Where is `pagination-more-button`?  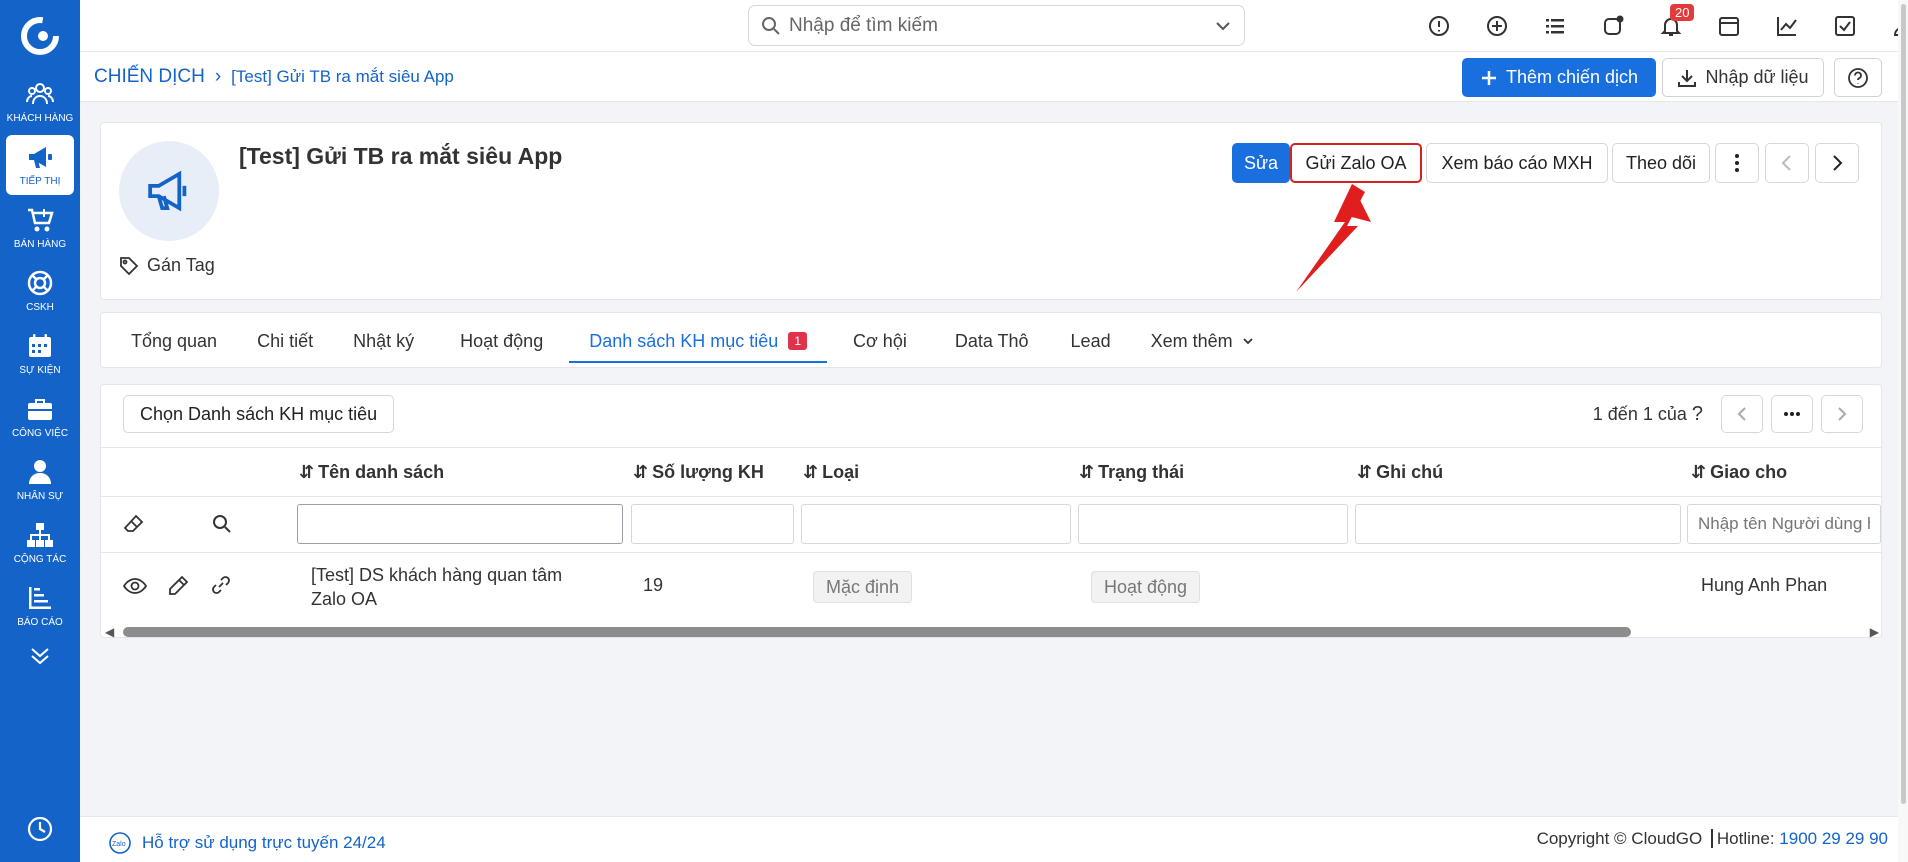 pagination-more-button is located at coordinates (1792, 414).